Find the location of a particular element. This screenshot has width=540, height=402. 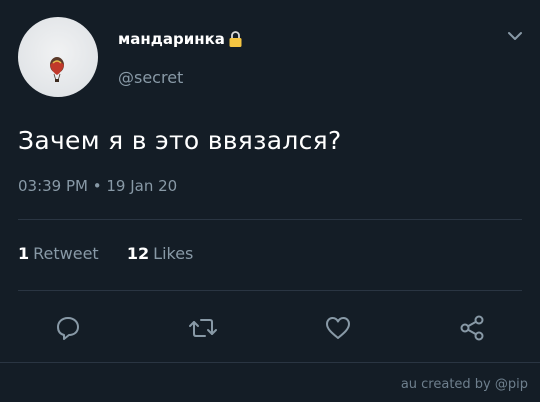

hot-air-balloon-icon is located at coordinates (57, 69).